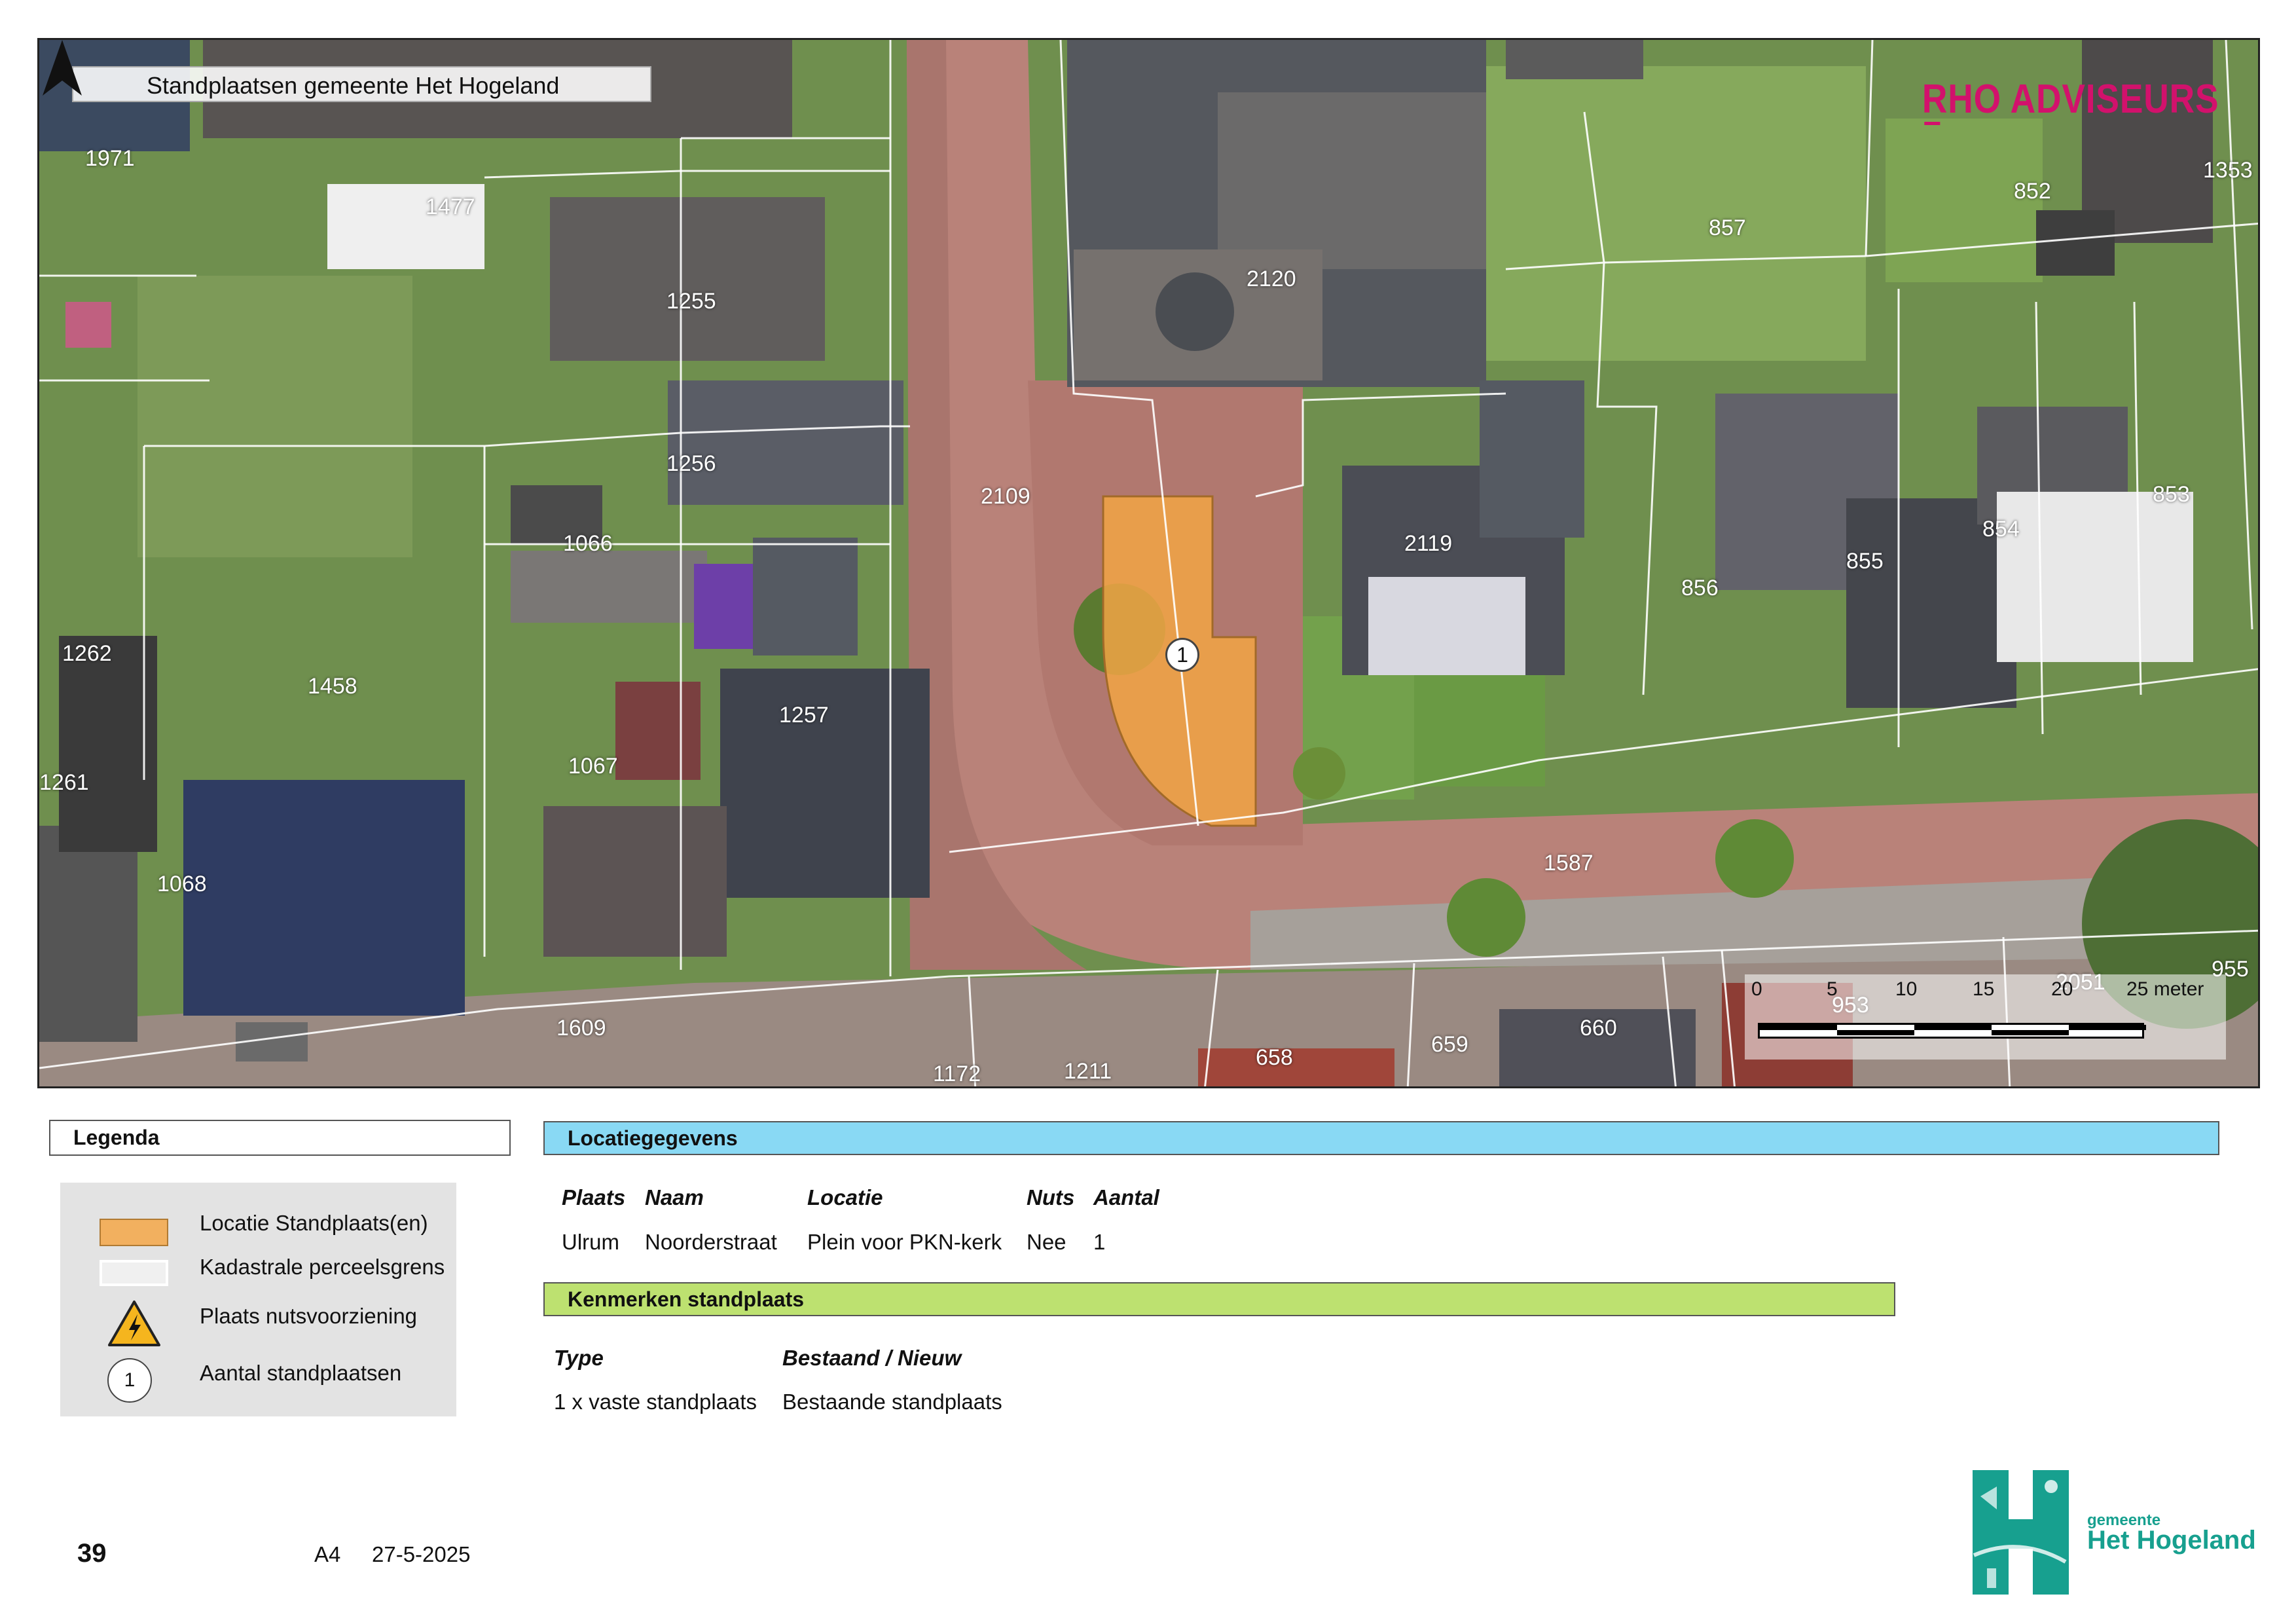 Image resolution: width=2296 pixels, height=1624 pixels. What do you see at coordinates (1952, 1031) in the screenshot?
I see `scale-bar-graphic` at bounding box center [1952, 1031].